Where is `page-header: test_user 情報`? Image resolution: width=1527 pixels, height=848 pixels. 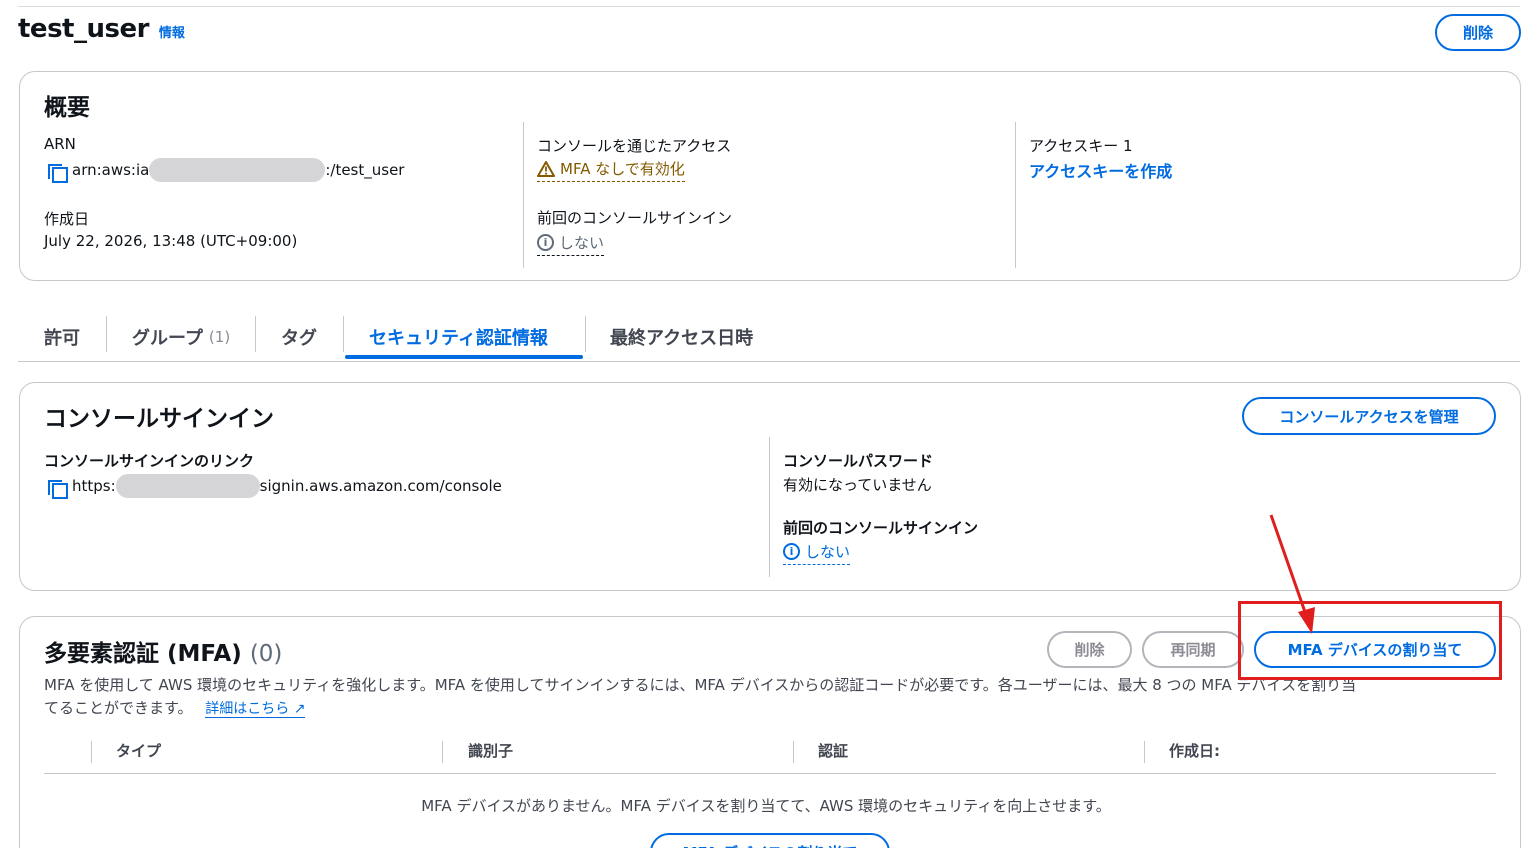 page-header: test_user 情報 is located at coordinates (101, 29).